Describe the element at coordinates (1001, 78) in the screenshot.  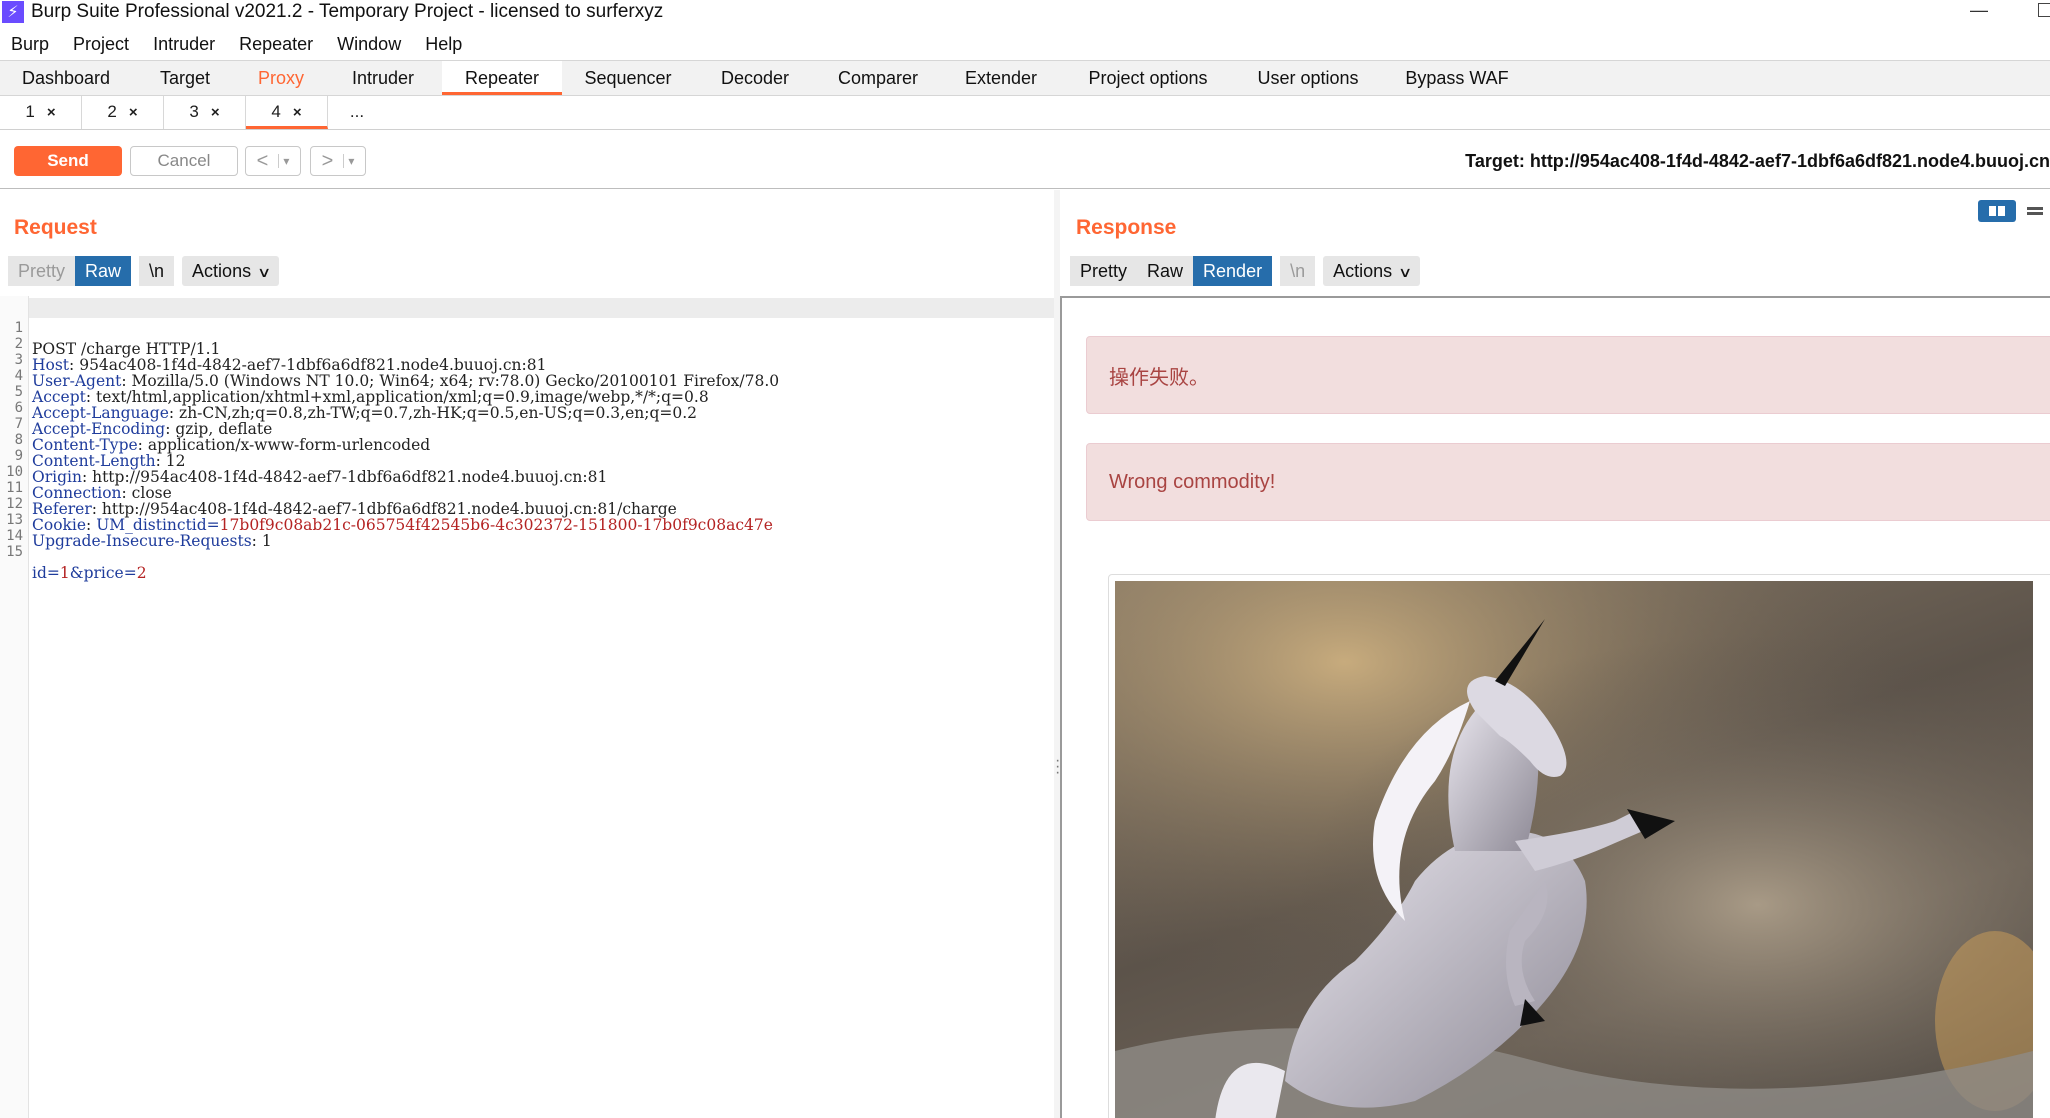
I see `tab-extender: Extender` at that location.